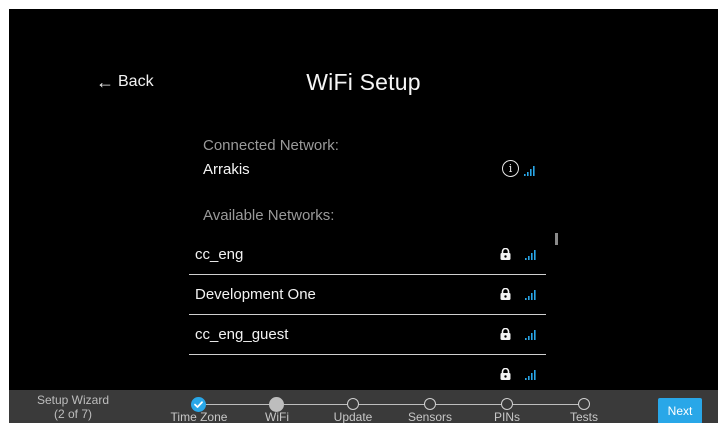  Describe the element at coordinates (371, 169) in the screenshot. I see `connected-network-row: Arrakis i` at that location.